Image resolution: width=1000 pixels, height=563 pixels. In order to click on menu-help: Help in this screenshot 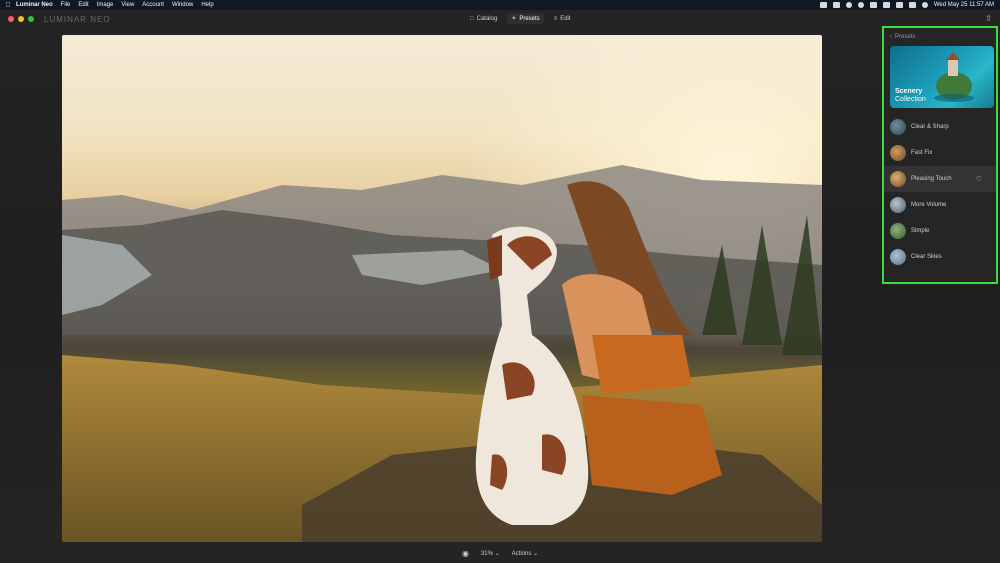, I will do `click(207, 5)`.